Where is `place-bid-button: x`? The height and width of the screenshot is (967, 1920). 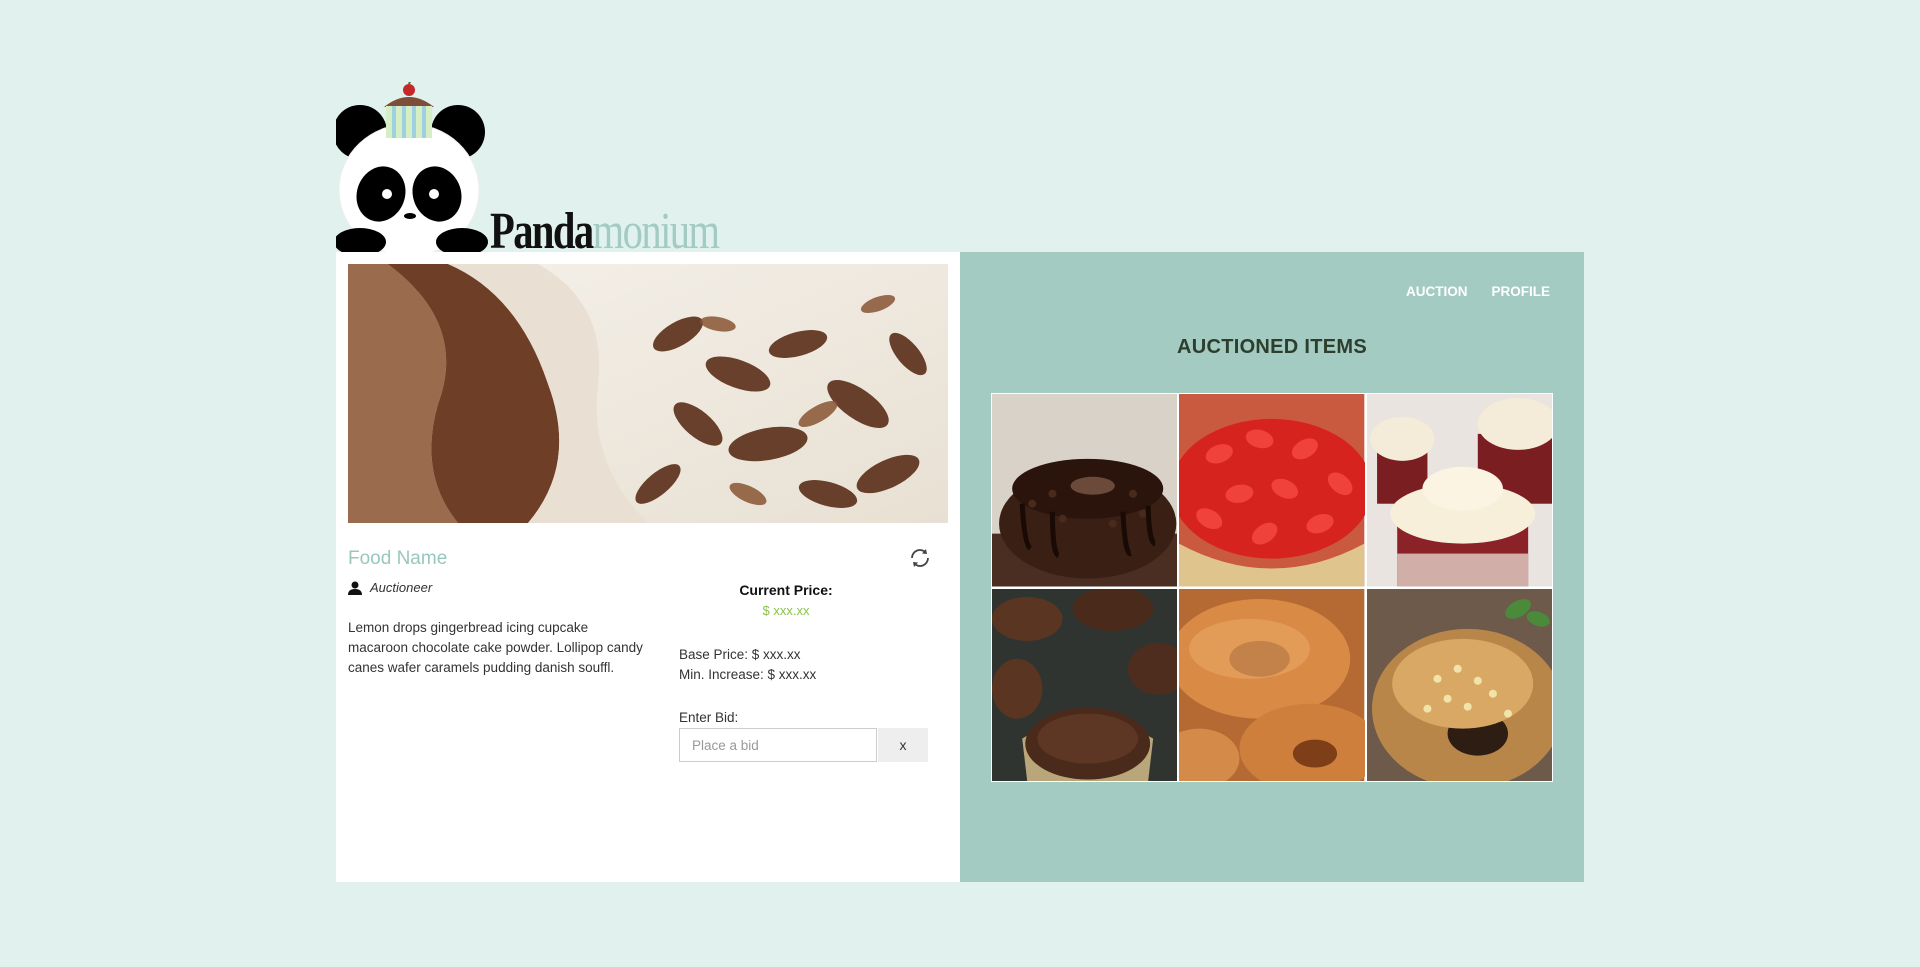
place-bid-button: x is located at coordinates (903, 745).